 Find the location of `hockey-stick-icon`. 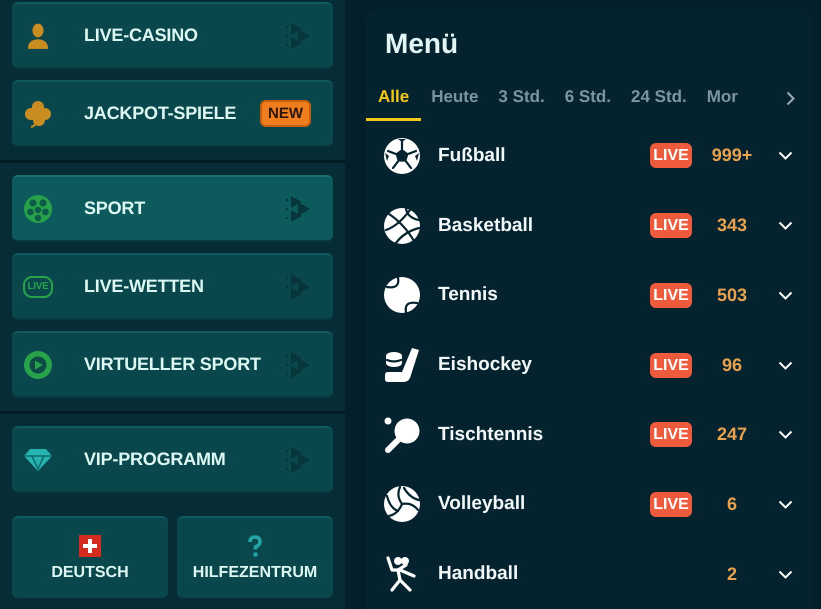

hockey-stick-icon is located at coordinates (402, 365).